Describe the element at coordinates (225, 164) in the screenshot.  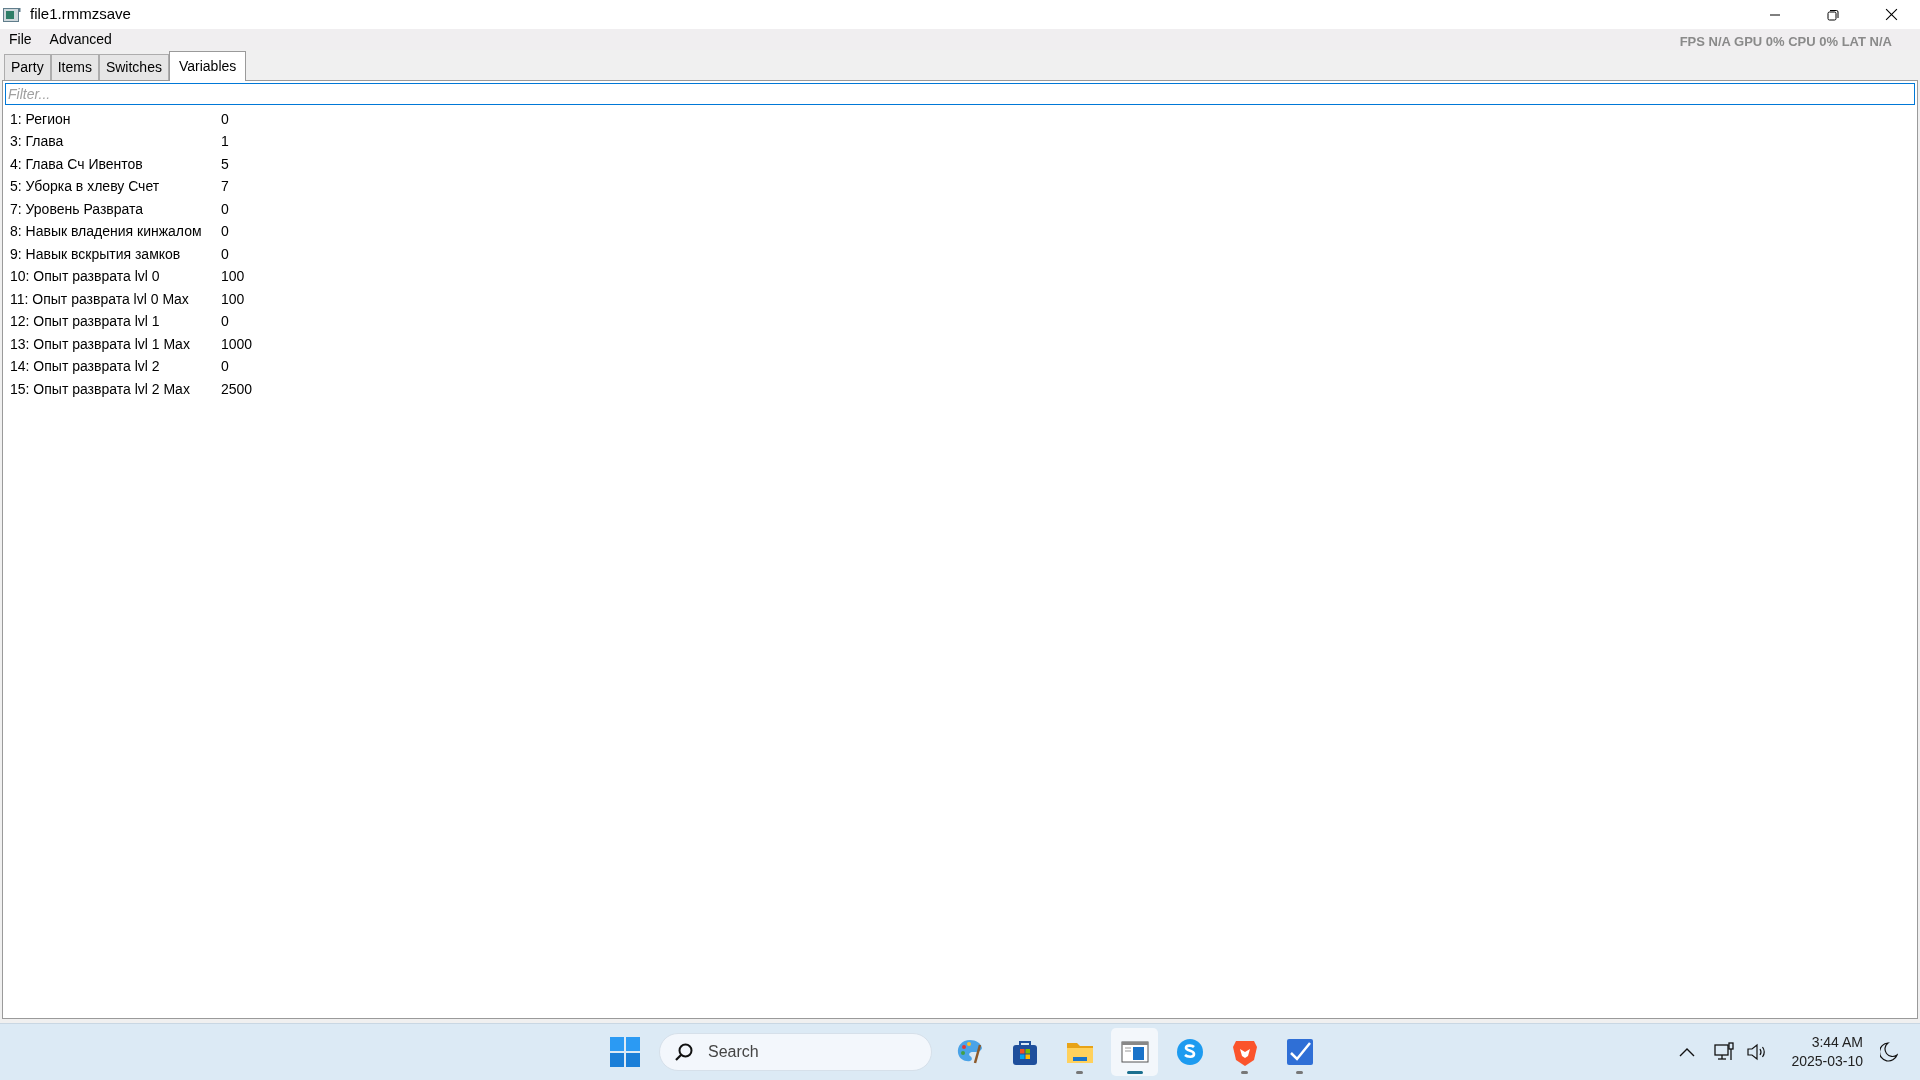
I see `variable-value: 5` at that location.